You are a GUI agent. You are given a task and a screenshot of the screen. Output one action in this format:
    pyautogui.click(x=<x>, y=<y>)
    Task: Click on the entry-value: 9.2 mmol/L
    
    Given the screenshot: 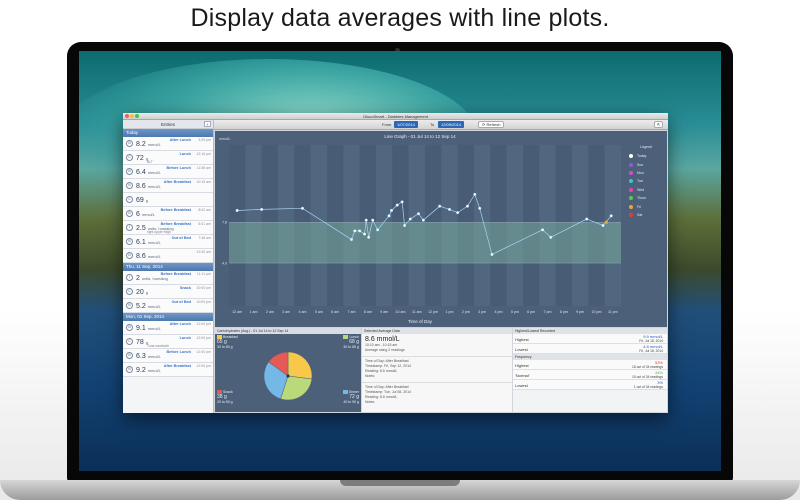 What is the action you would take?
    pyautogui.click(x=148, y=370)
    